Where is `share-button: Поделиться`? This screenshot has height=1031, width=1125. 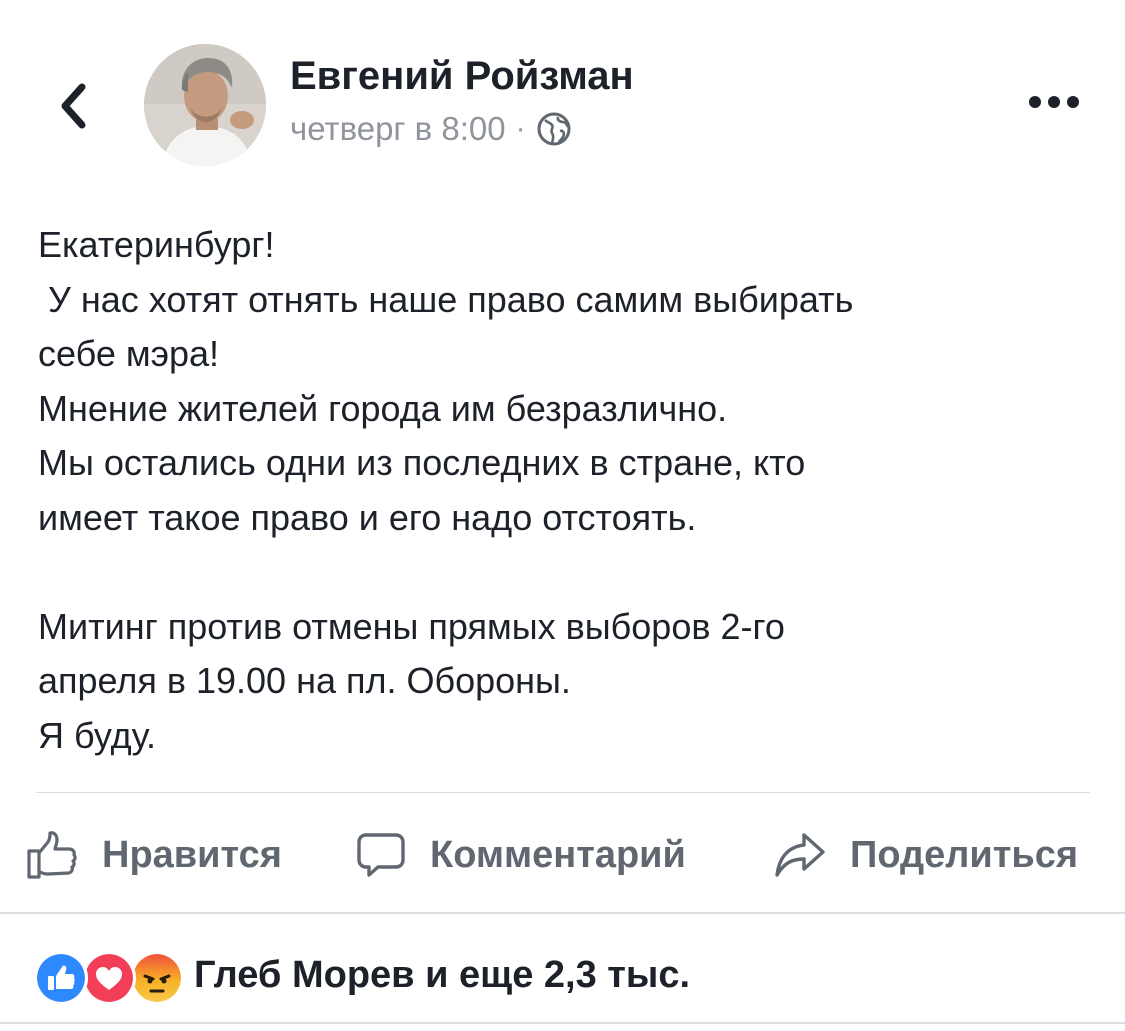
share-button: Поделиться is located at coordinates (926, 855).